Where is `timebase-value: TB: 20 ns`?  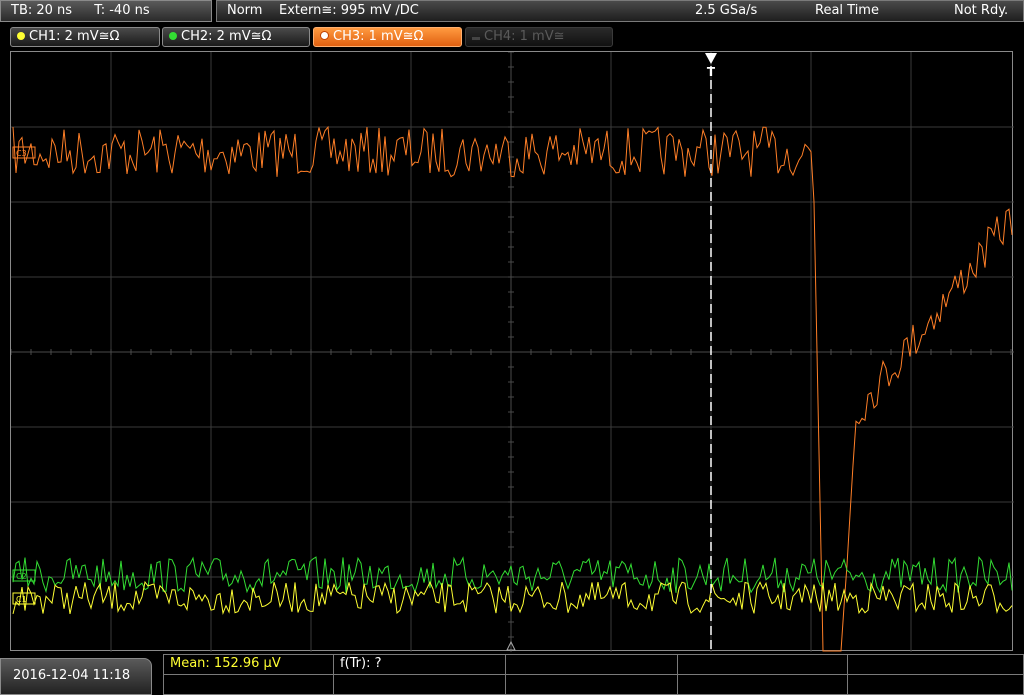 timebase-value: TB: 20 ns is located at coordinates (42, 10).